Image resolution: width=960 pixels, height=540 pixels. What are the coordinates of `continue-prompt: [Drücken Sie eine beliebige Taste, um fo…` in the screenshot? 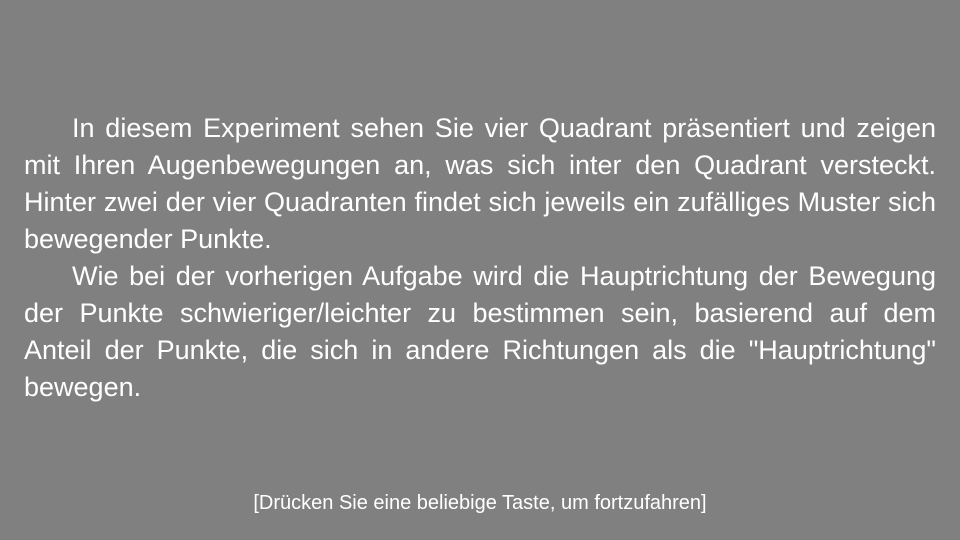 It's located at (480, 503).